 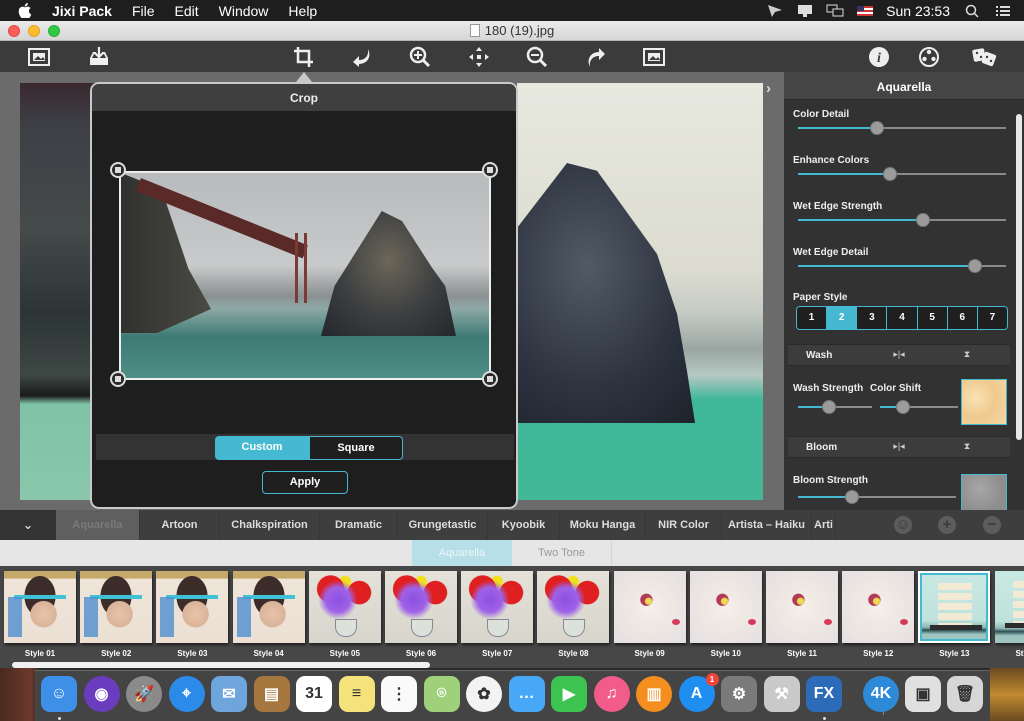 What do you see at coordinates (99, 57) in the screenshot?
I see `import-button` at bounding box center [99, 57].